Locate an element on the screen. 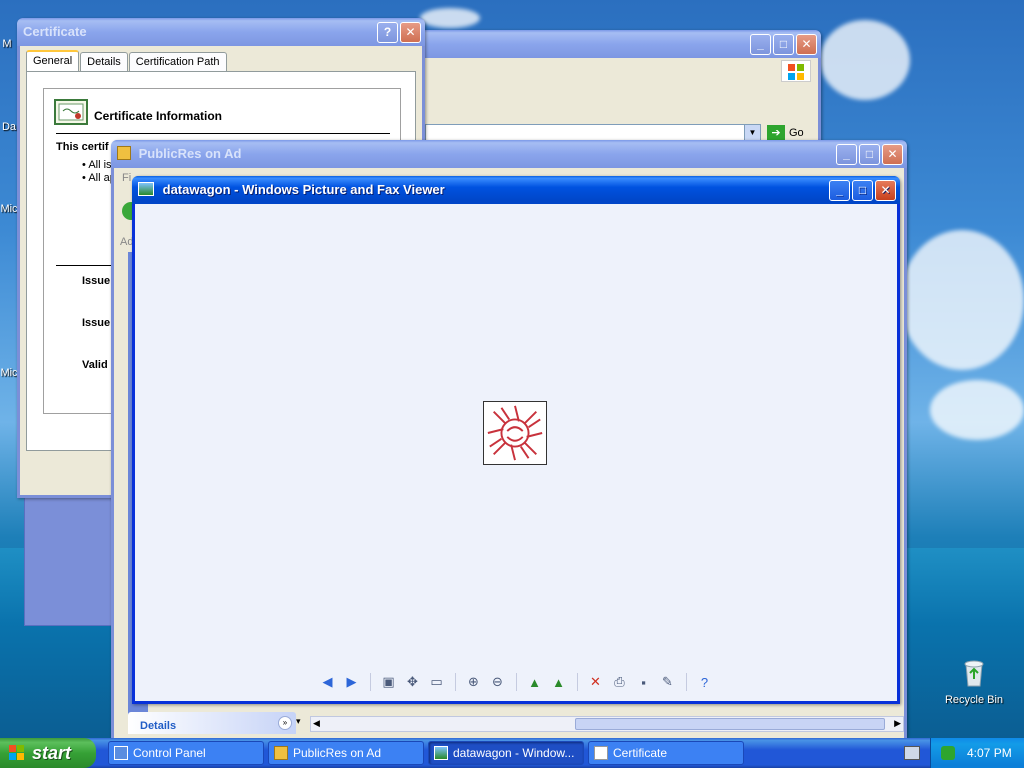 The height and width of the screenshot is (768, 1024). desktop-icon-recycle-bin: Recycle Bin is located at coordinates (974, 681).